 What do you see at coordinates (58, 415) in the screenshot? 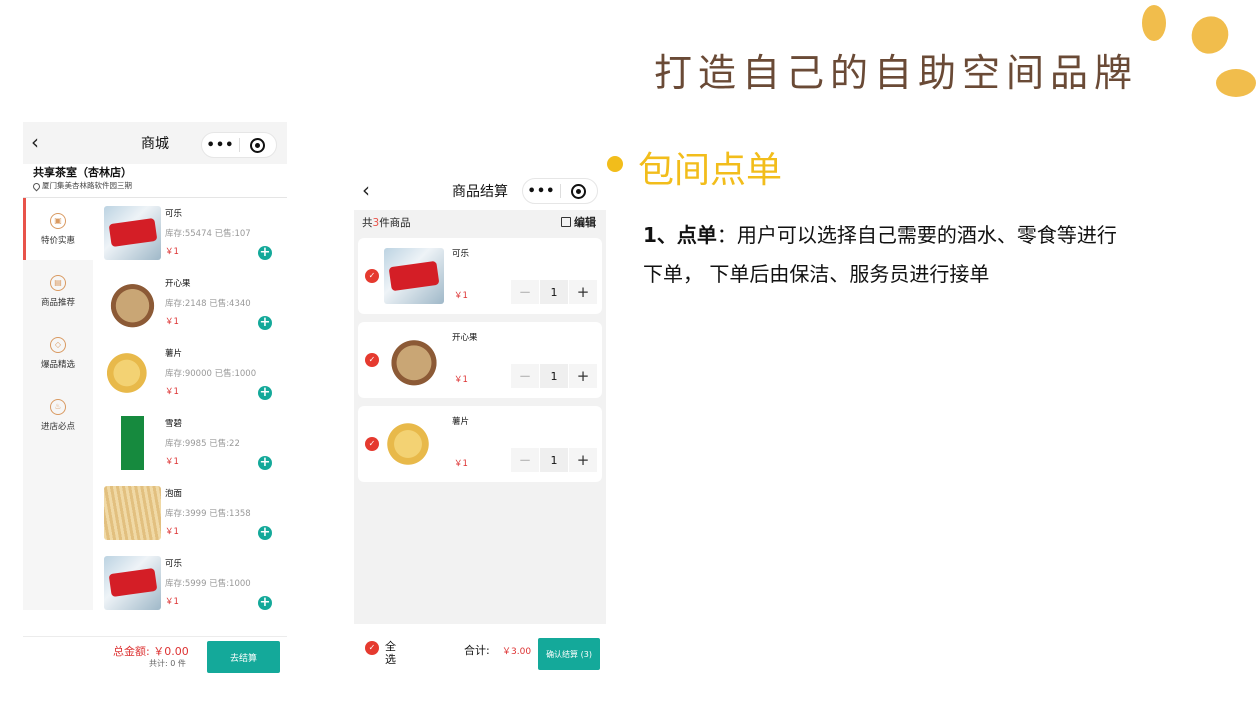
I see `category-item-进店必点: ♨ 进店必点` at bounding box center [58, 415].